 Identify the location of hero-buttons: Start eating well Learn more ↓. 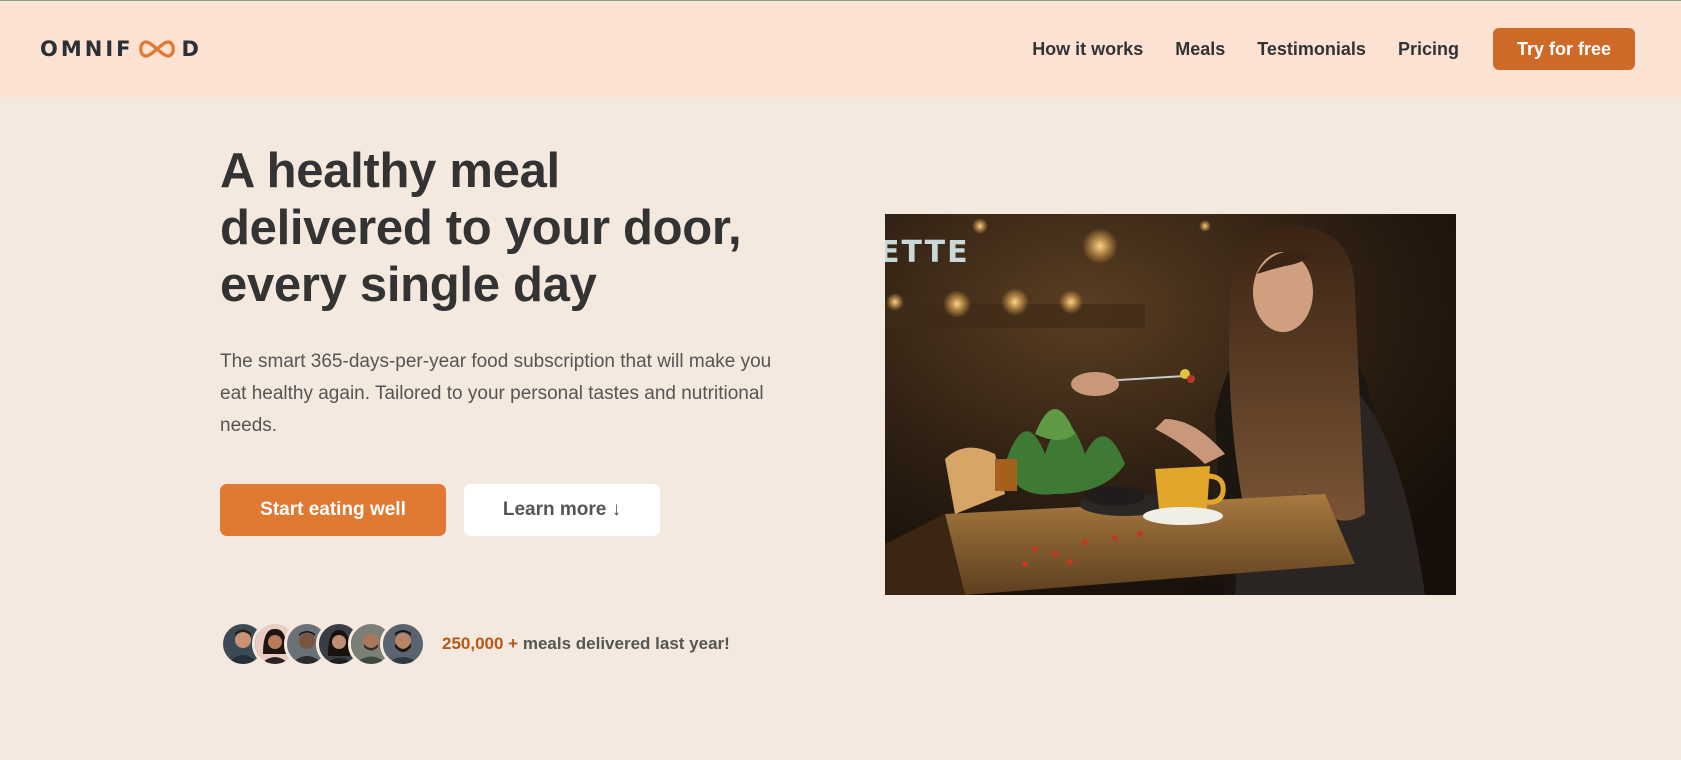
(520, 510).